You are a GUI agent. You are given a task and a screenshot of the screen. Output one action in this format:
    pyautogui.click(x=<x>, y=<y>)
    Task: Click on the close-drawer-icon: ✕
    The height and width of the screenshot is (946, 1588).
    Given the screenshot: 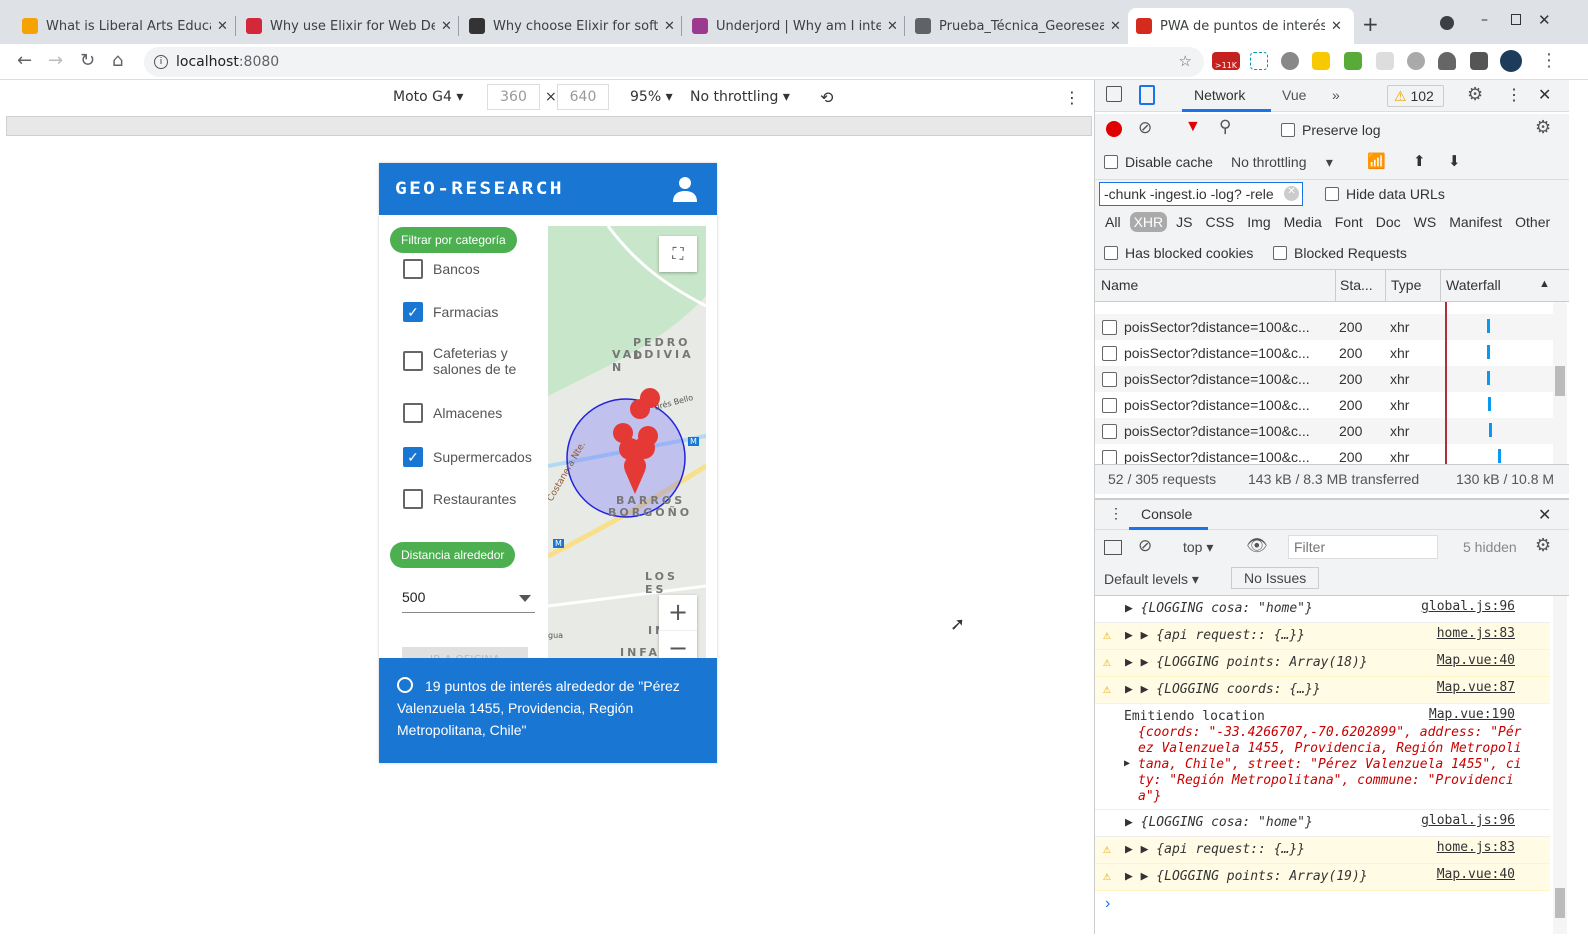 What is the action you would take?
    pyautogui.click(x=1544, y=515)
    